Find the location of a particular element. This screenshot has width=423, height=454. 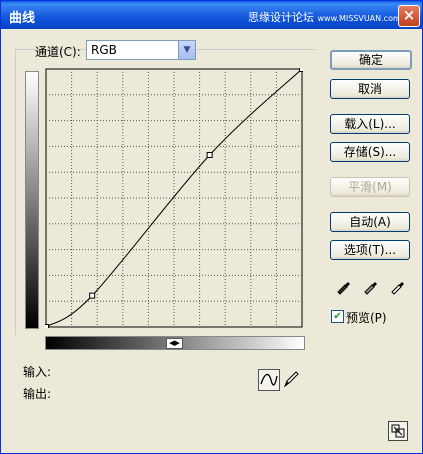

auto-button: 自动(A) is located at coordinates (370, 222).